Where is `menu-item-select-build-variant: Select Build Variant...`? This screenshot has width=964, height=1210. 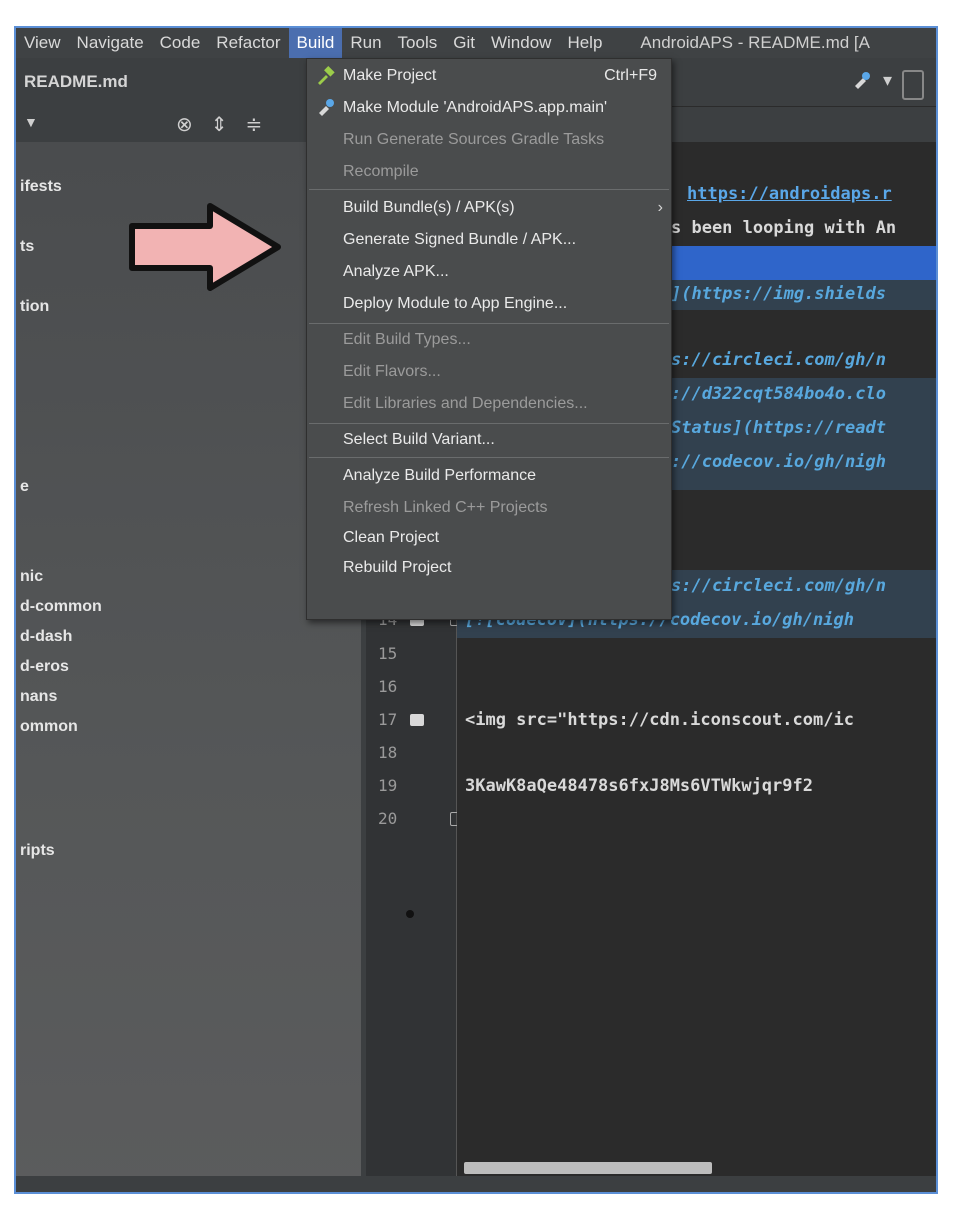 menu-item-select-build-variant: Select Build Variant... is located at coordinates (489, 440).